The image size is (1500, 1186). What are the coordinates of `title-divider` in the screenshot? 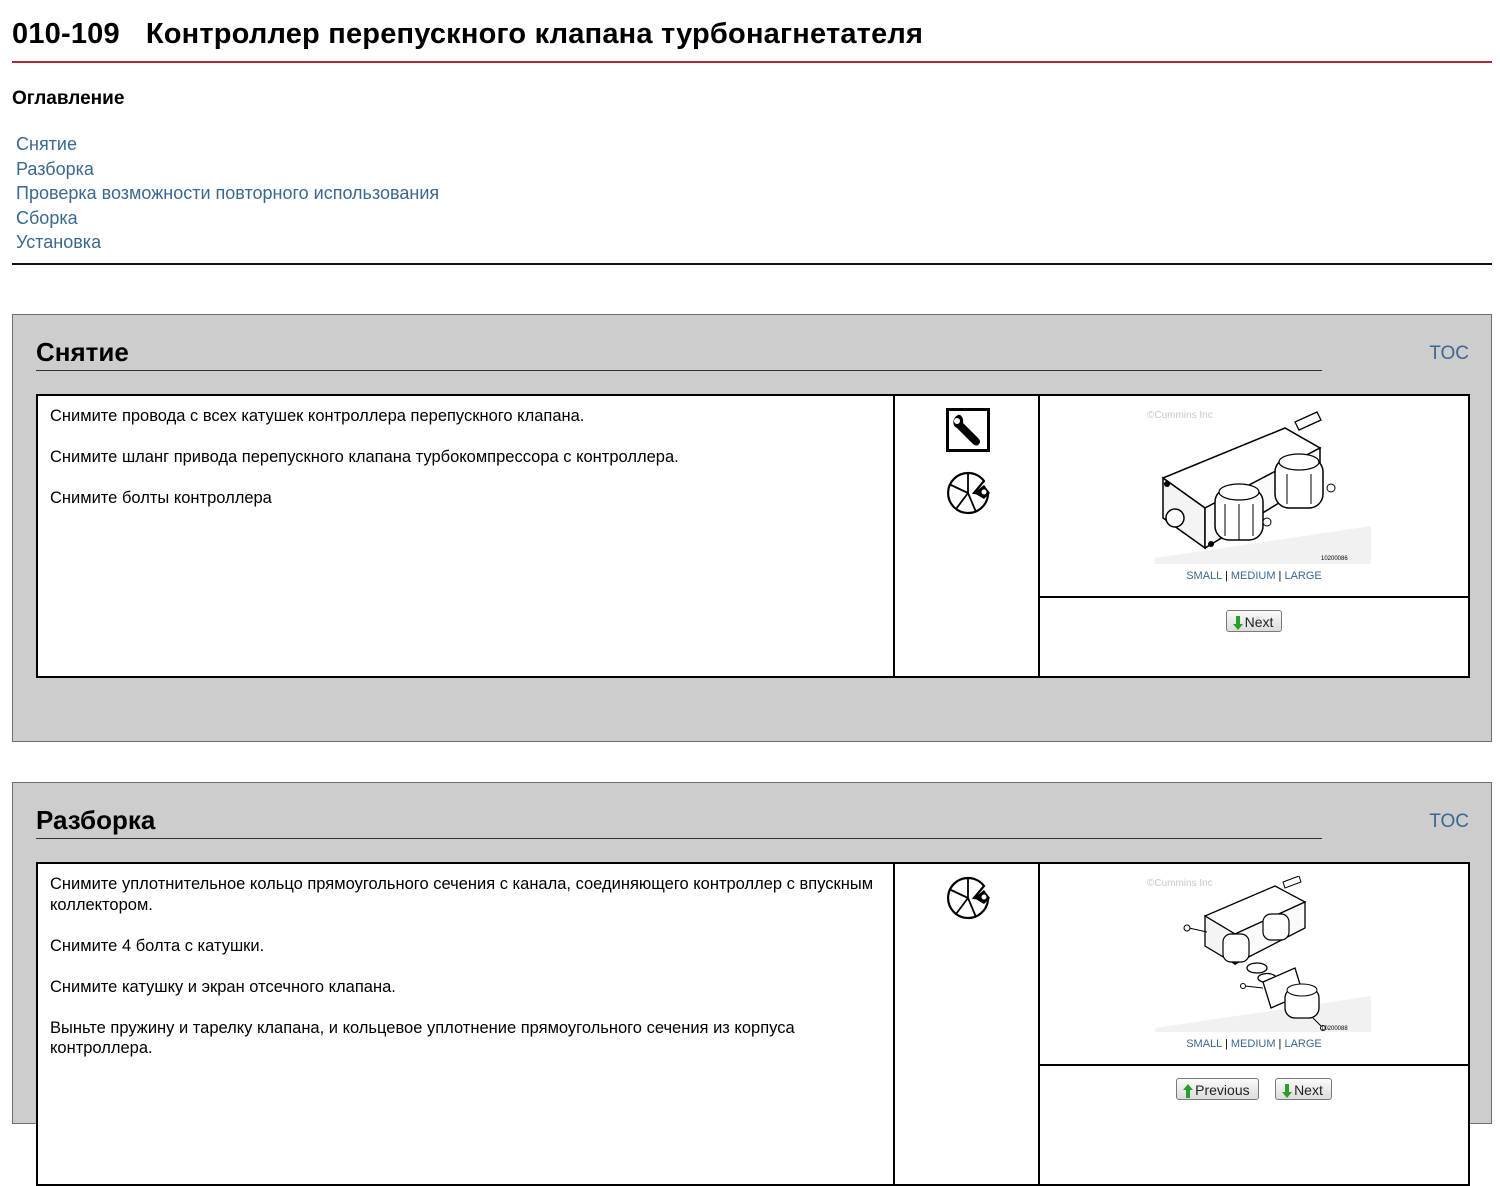 It's located at (752, 62).